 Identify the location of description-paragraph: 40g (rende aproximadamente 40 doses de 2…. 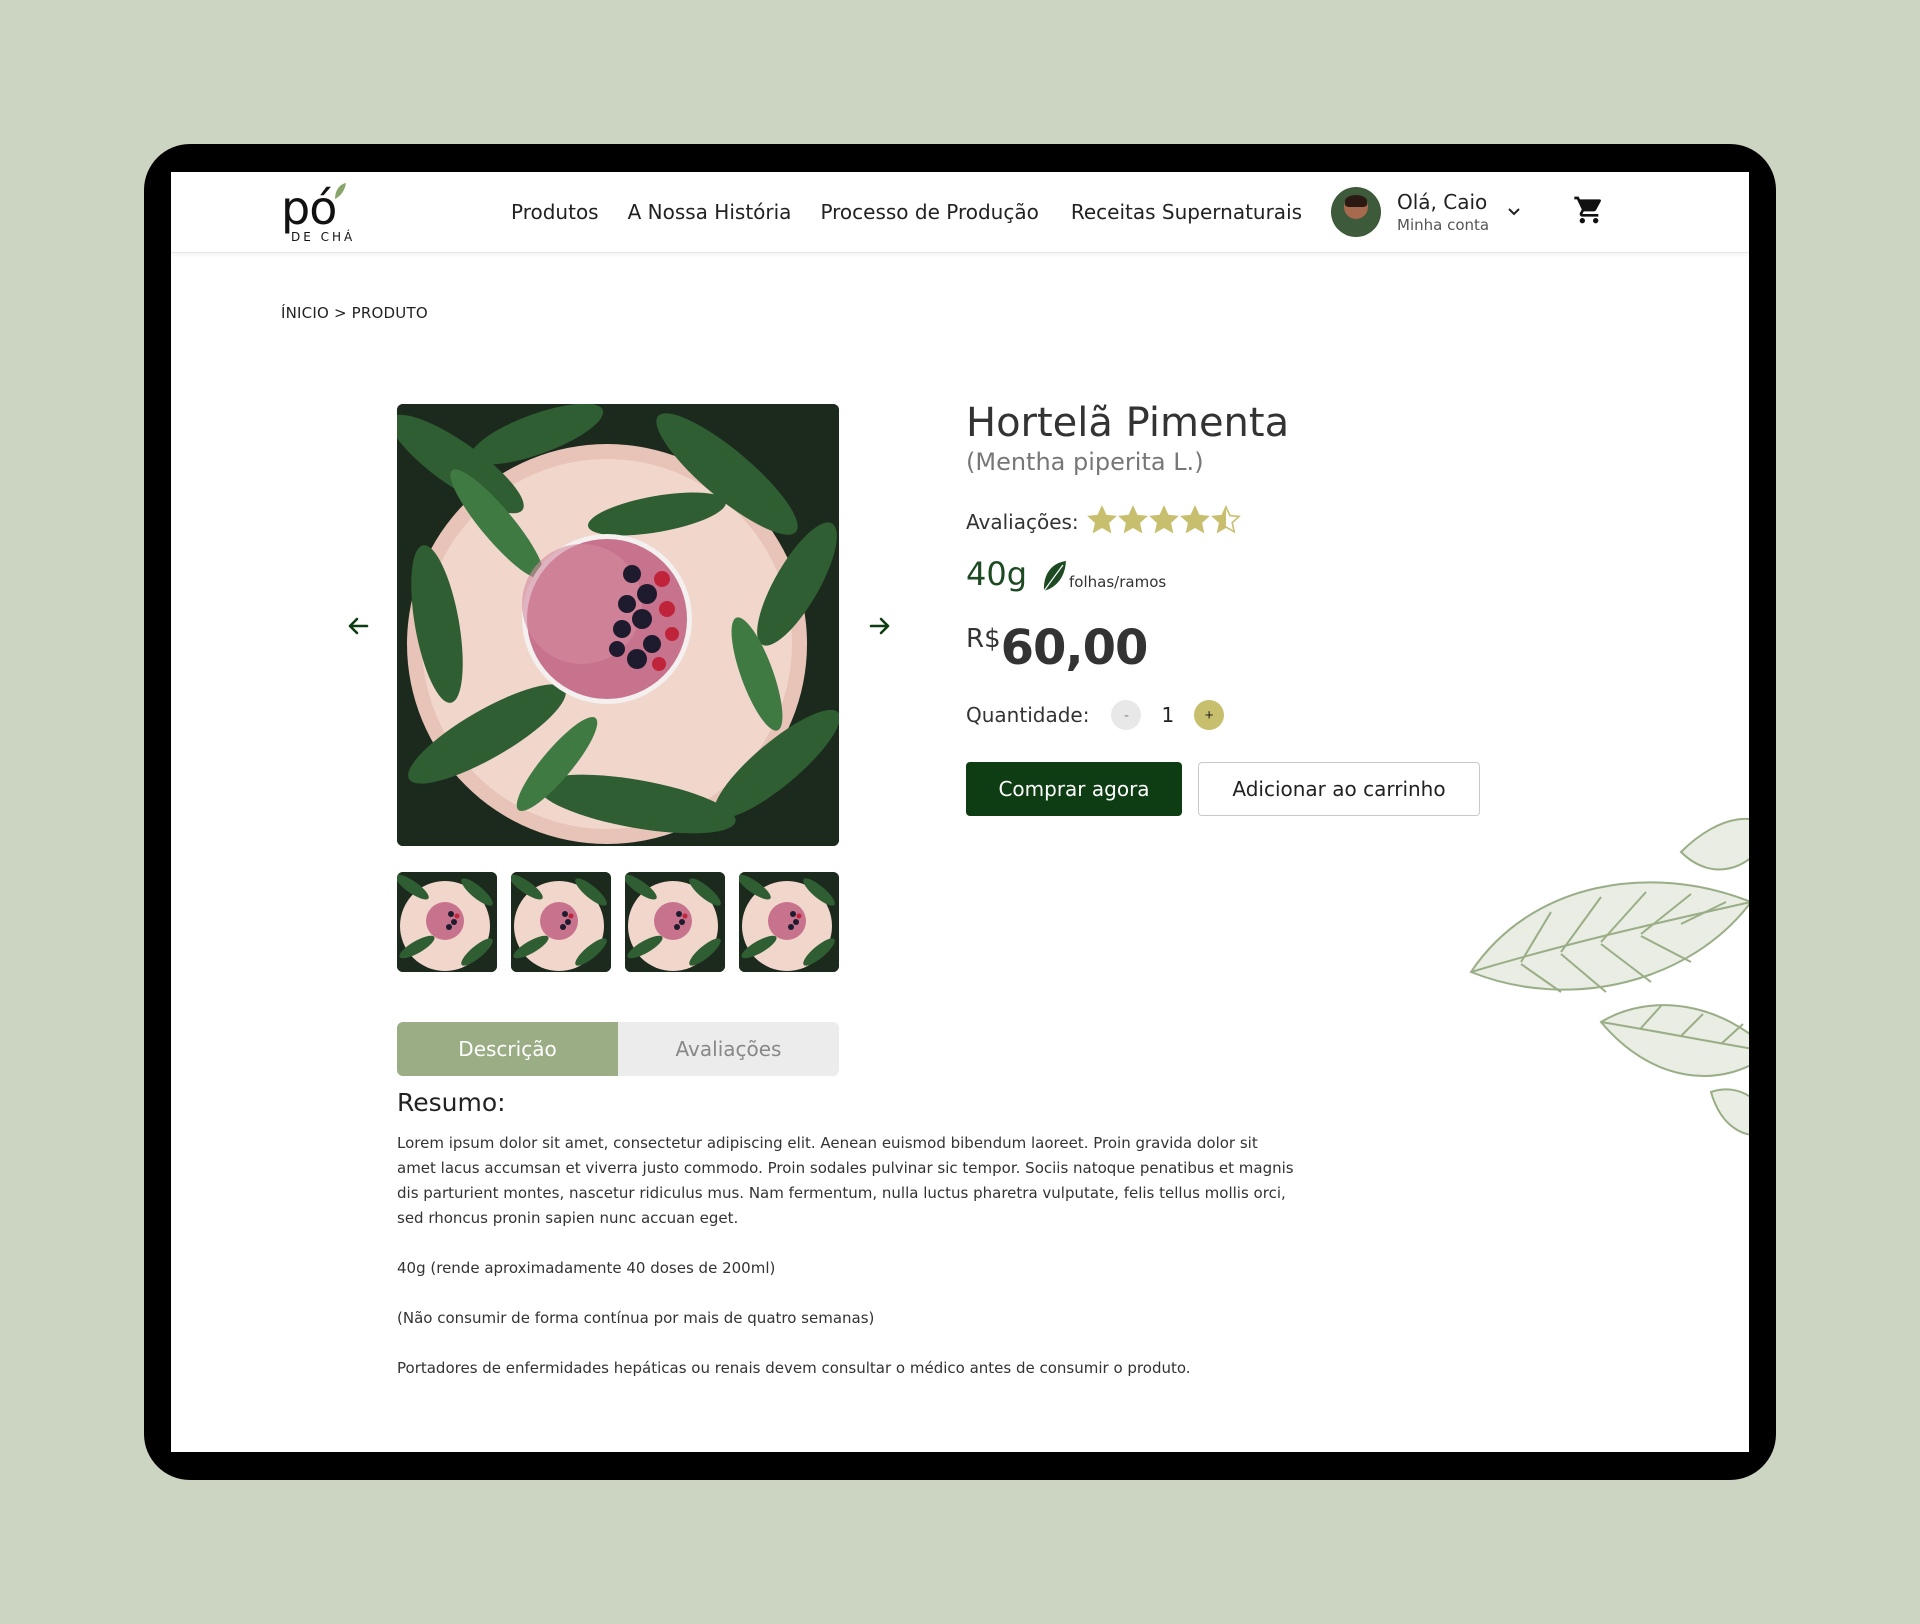
(586, 1268).